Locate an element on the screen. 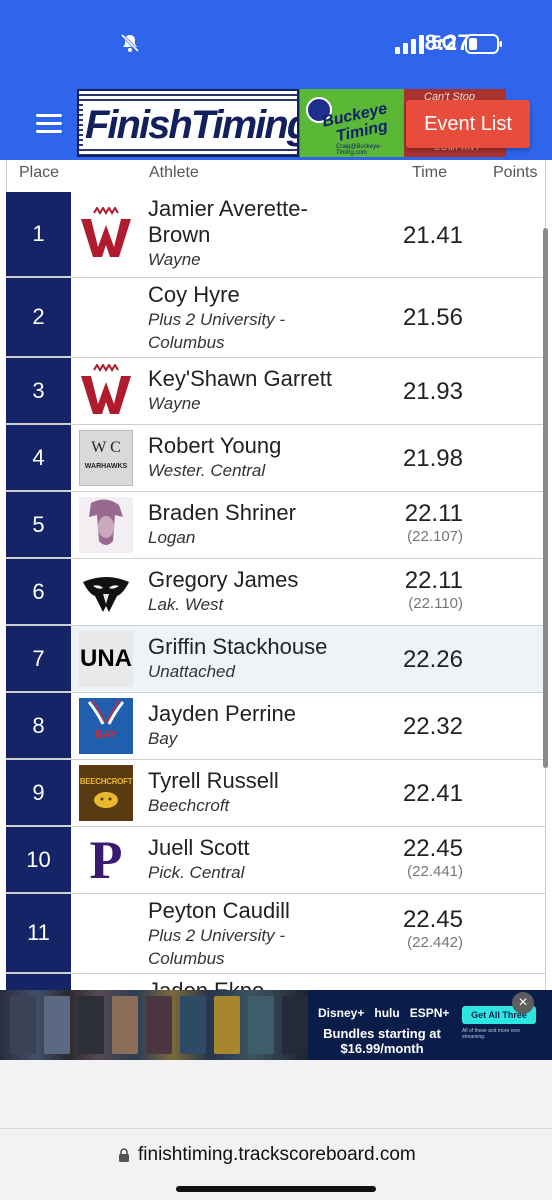 This screenshot has width=552, height=1200. cougar-icon is located at coordinates (106, 800).